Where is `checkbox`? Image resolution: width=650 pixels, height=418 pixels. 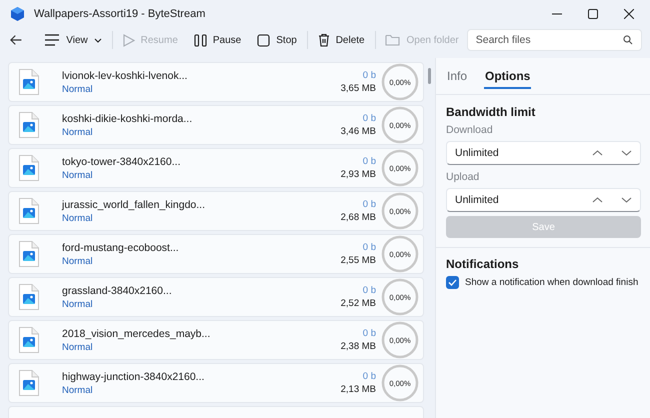 checkbox is located at coordinates (452, 282).